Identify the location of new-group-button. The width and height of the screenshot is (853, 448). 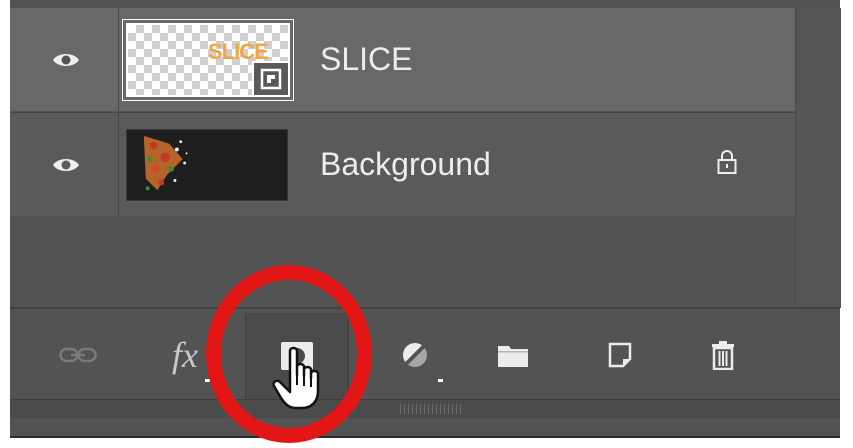
(513, 355).